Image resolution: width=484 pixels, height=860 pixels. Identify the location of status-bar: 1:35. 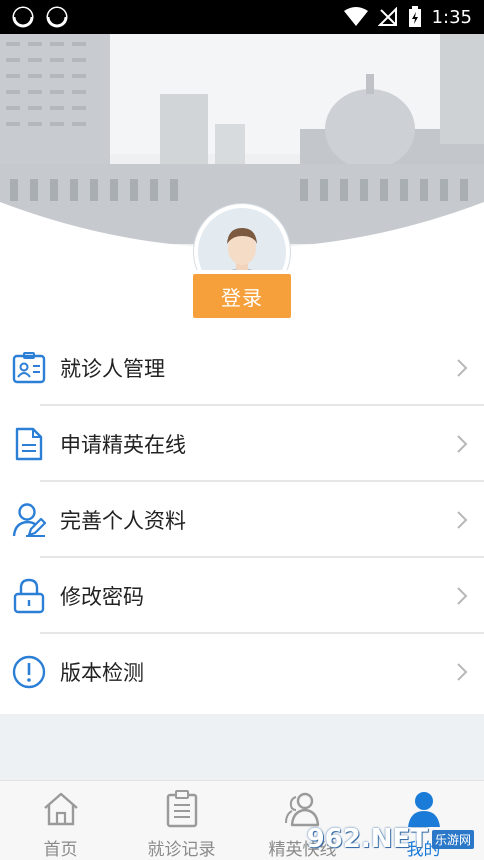
(242, 17).